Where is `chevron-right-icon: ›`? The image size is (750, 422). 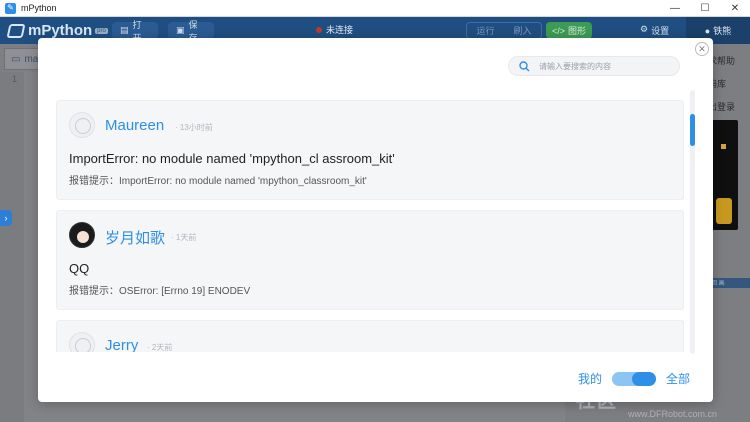
chevron-right-icon: › is located at coordinates (6, 218).